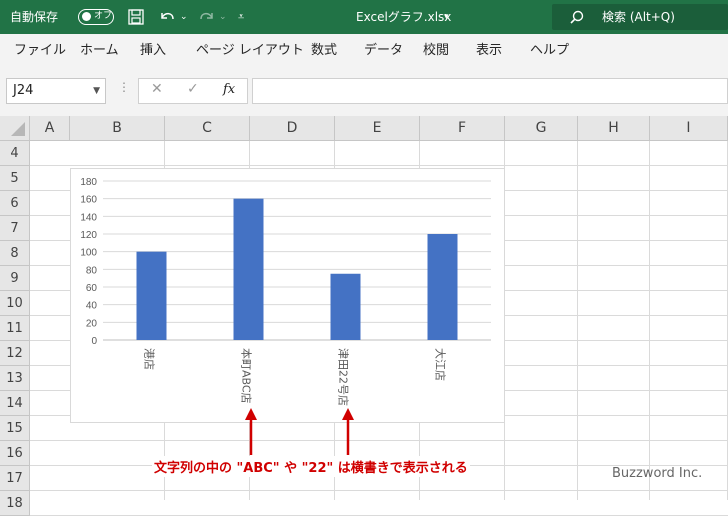 The height and width of the screenshot is (516, 728). What do you see at coordinates (299, 431) in the screenshot?
I see `annotation-layer` at bounding box center [299, 431].